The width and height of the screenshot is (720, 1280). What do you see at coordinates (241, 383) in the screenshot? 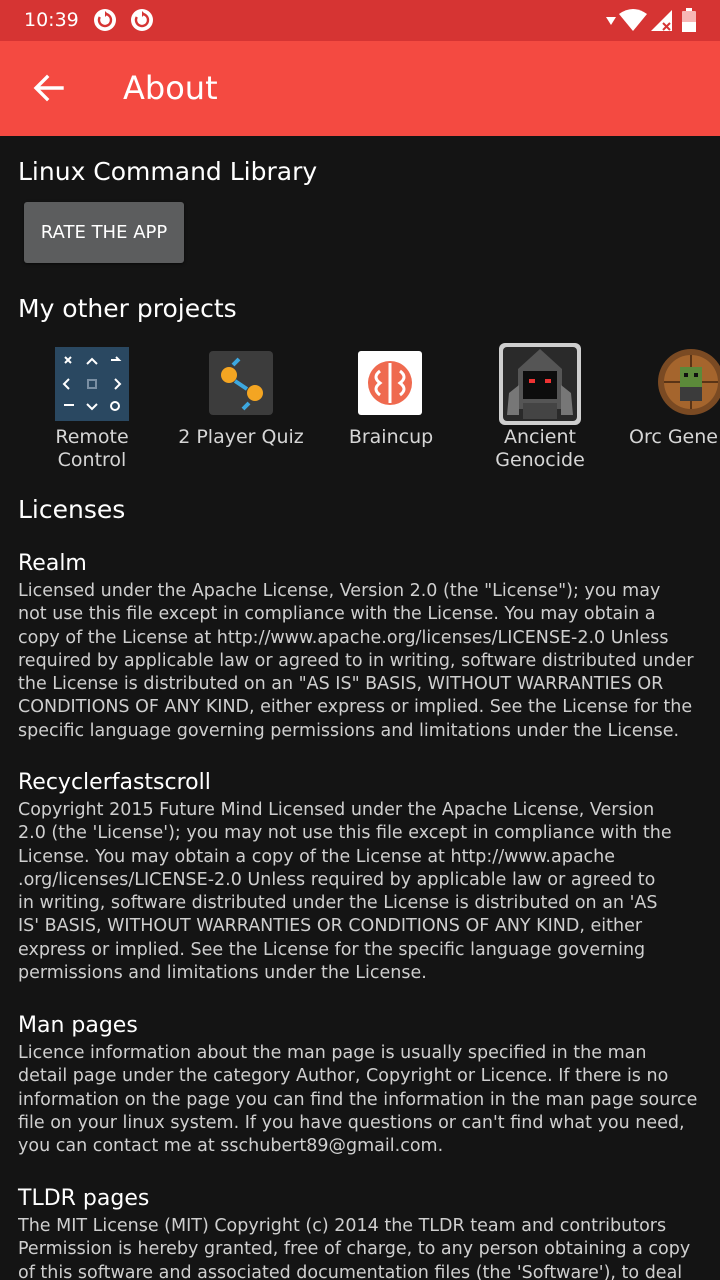
I see `quiz-icon` at bounding box center [241, 383].